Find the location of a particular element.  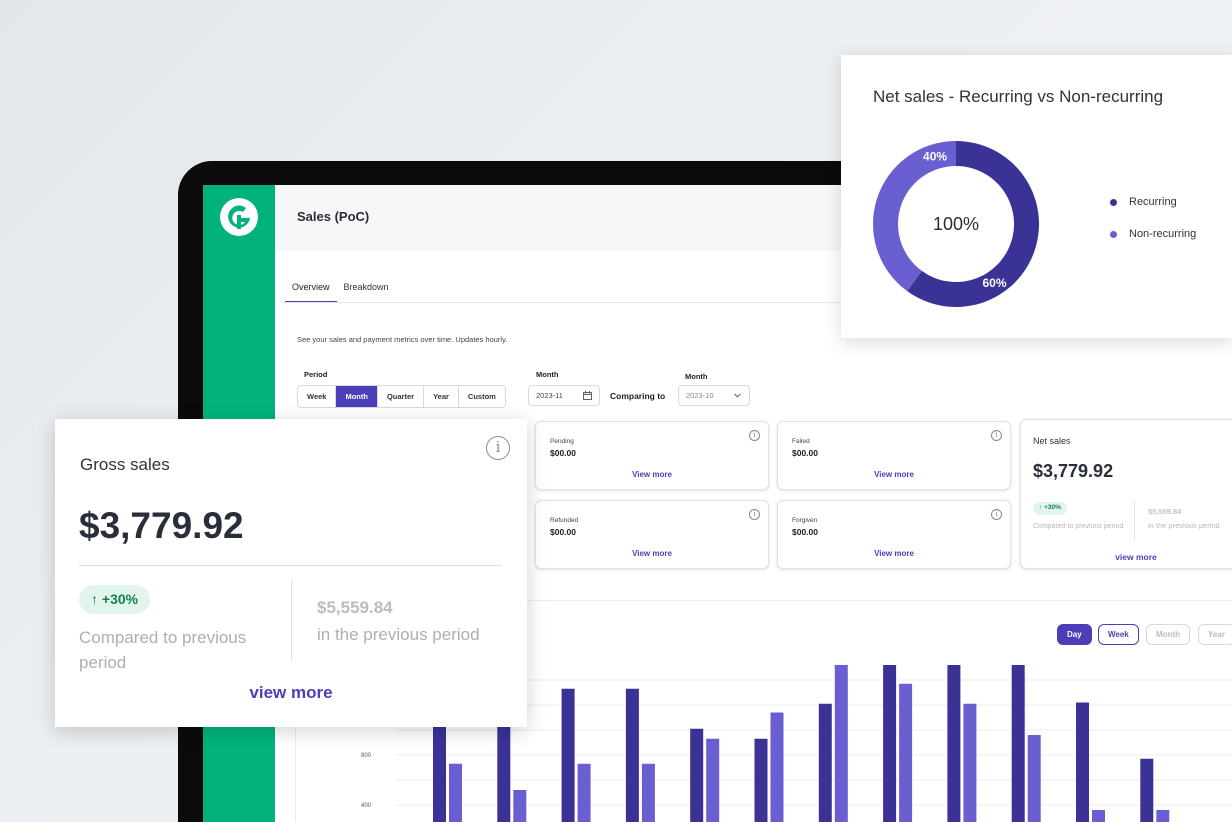

refunded-card: Refunded $00.00 View more i is located at coordinates (652, 534).